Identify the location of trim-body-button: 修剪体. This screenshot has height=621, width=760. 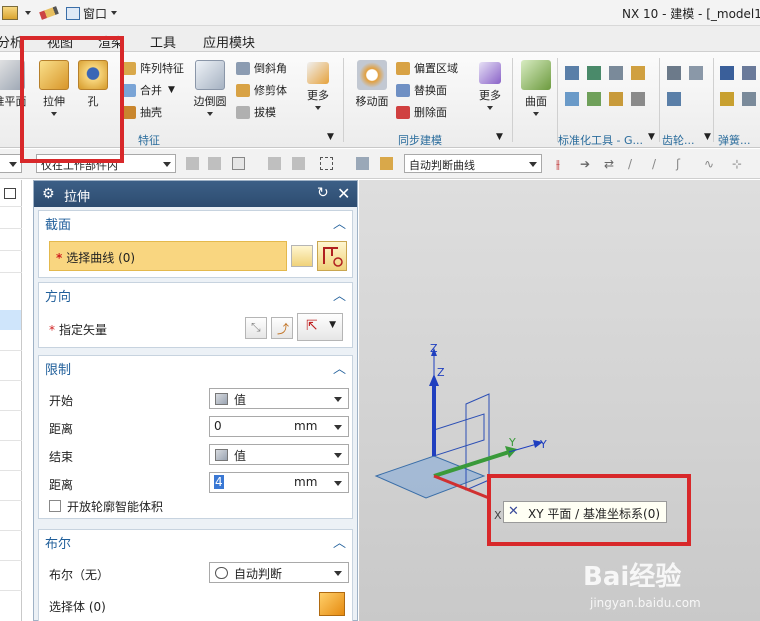
(261, 90).